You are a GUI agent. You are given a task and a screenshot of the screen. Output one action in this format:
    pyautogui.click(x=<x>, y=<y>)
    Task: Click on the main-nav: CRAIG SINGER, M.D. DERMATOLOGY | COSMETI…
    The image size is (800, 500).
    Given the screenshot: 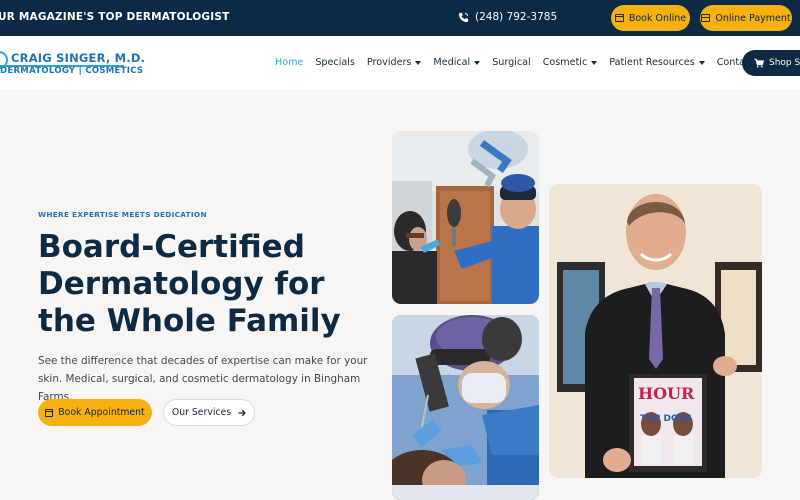 What is the action you would take?
    pyautogui.click(x=400, y=63)
    